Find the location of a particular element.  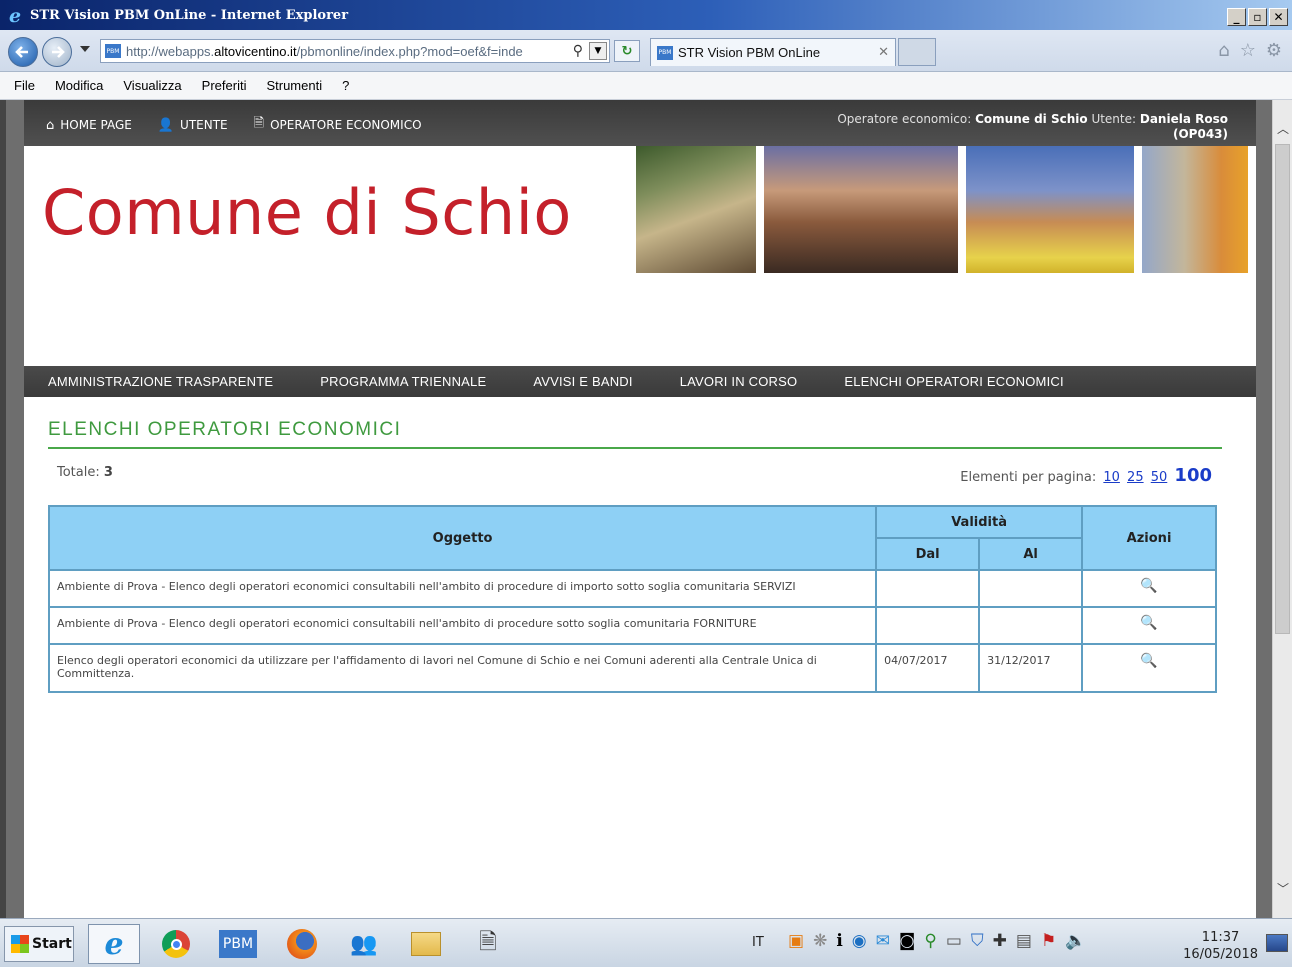

arrow-right-icon is located at coordinates (58, 52).